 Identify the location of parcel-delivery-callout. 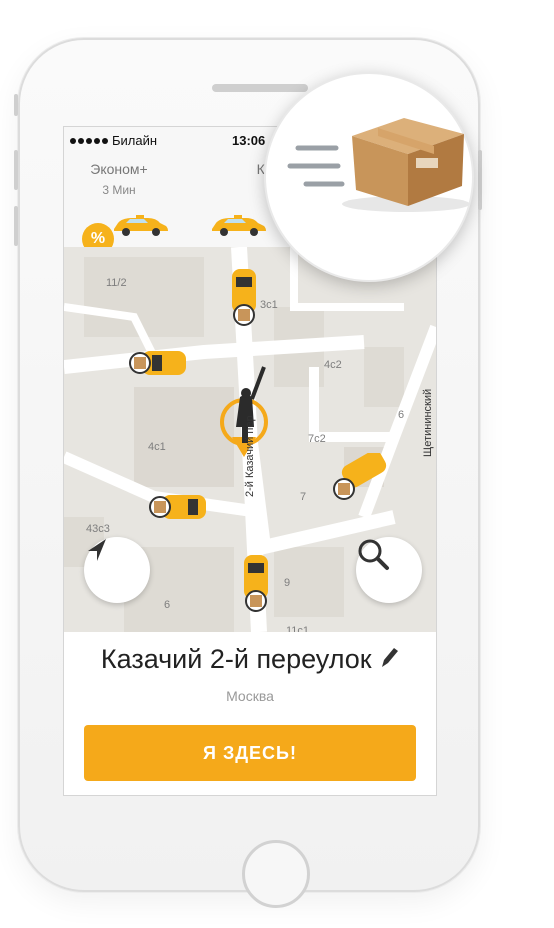
(369, 177).